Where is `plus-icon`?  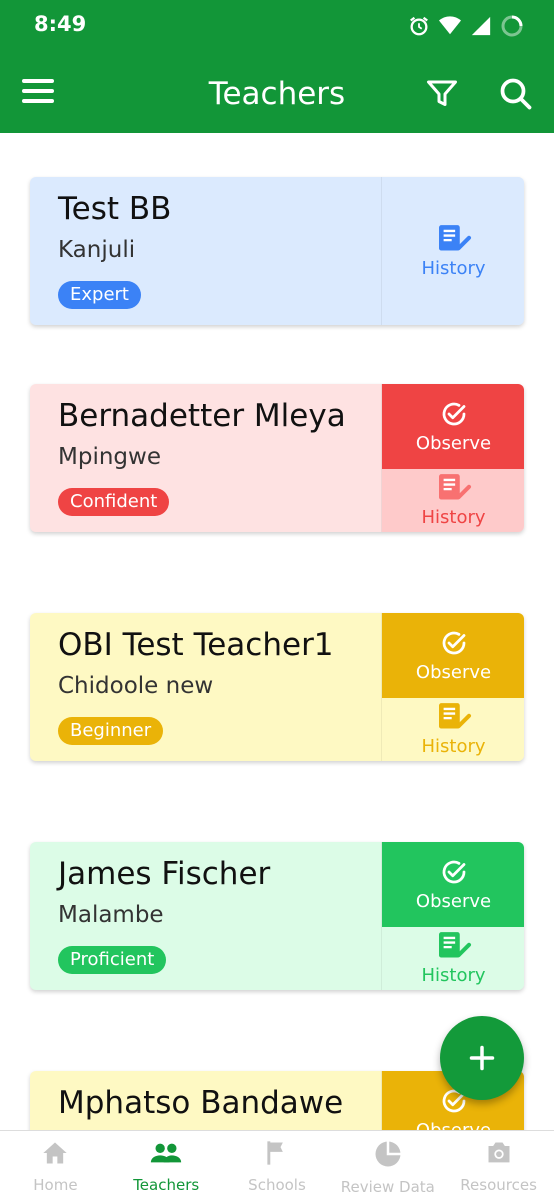 plus-icon is located at coordinates (482, 1058).